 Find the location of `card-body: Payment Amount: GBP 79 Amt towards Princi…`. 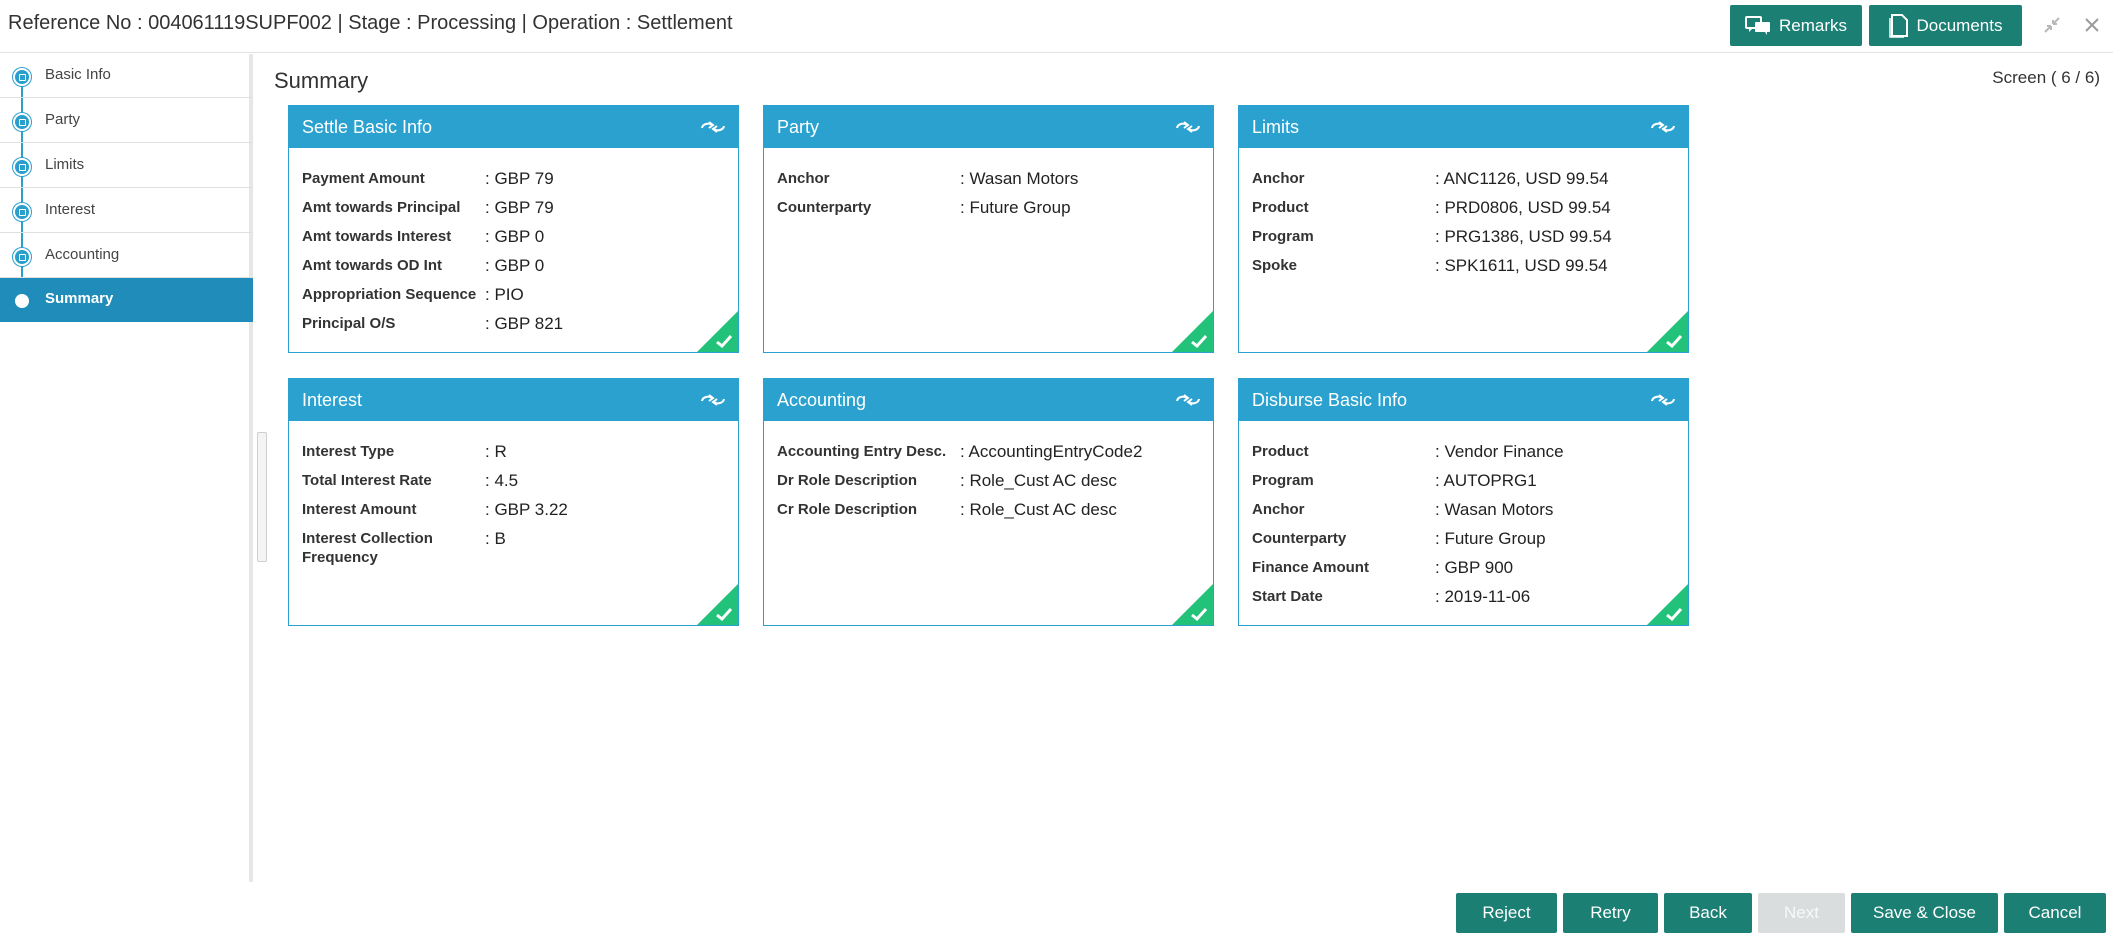

card-body: Payment Amount: GBP 79 Amt towards Princi… is located at coordinates (513, 243).